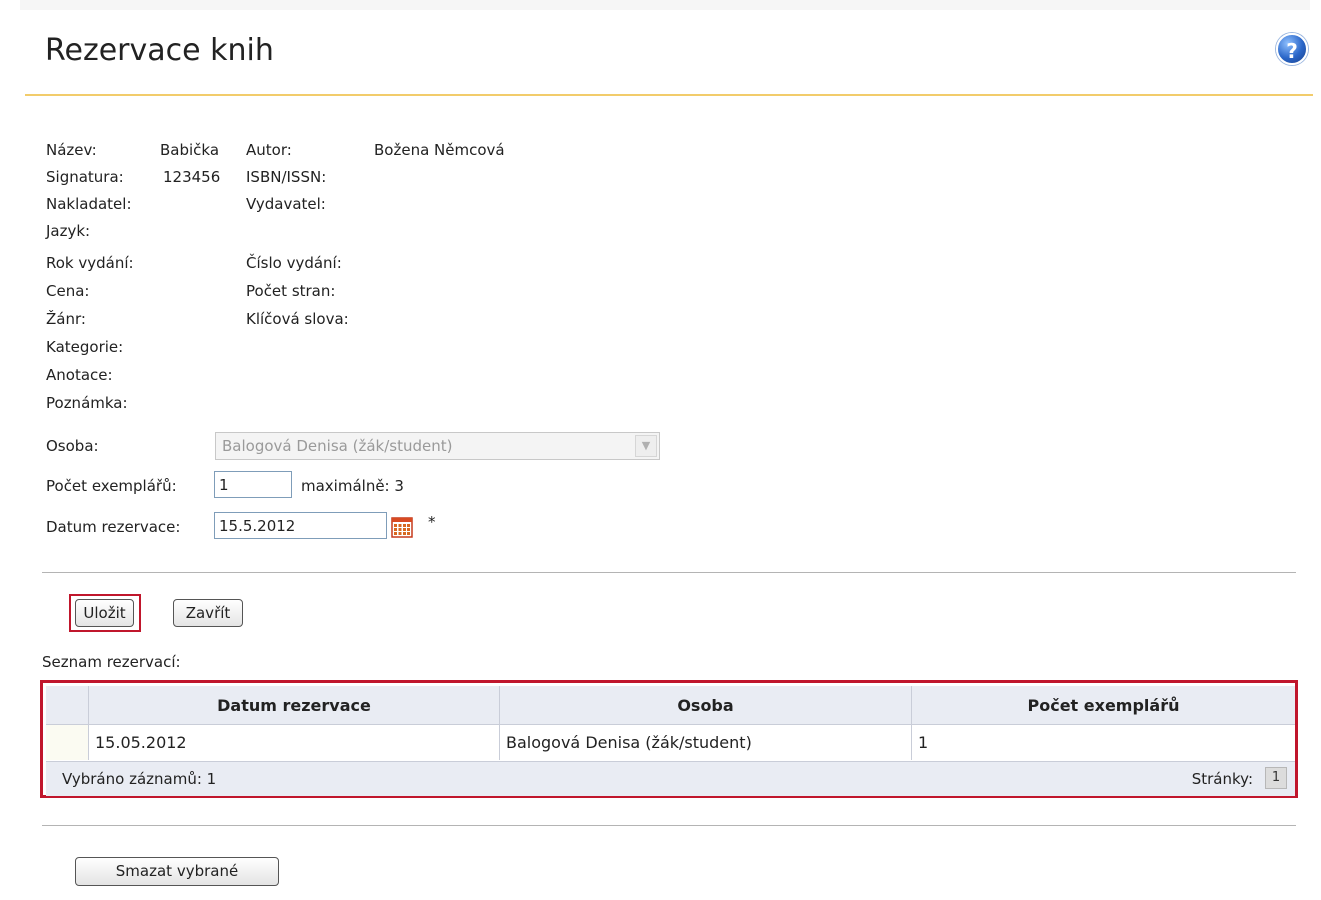 The width and height of the screenshot is (1321, 900). Describe the element at coordinates (439, 150) in the screenshot. I see `author-value: Božena Němcová` at that location.